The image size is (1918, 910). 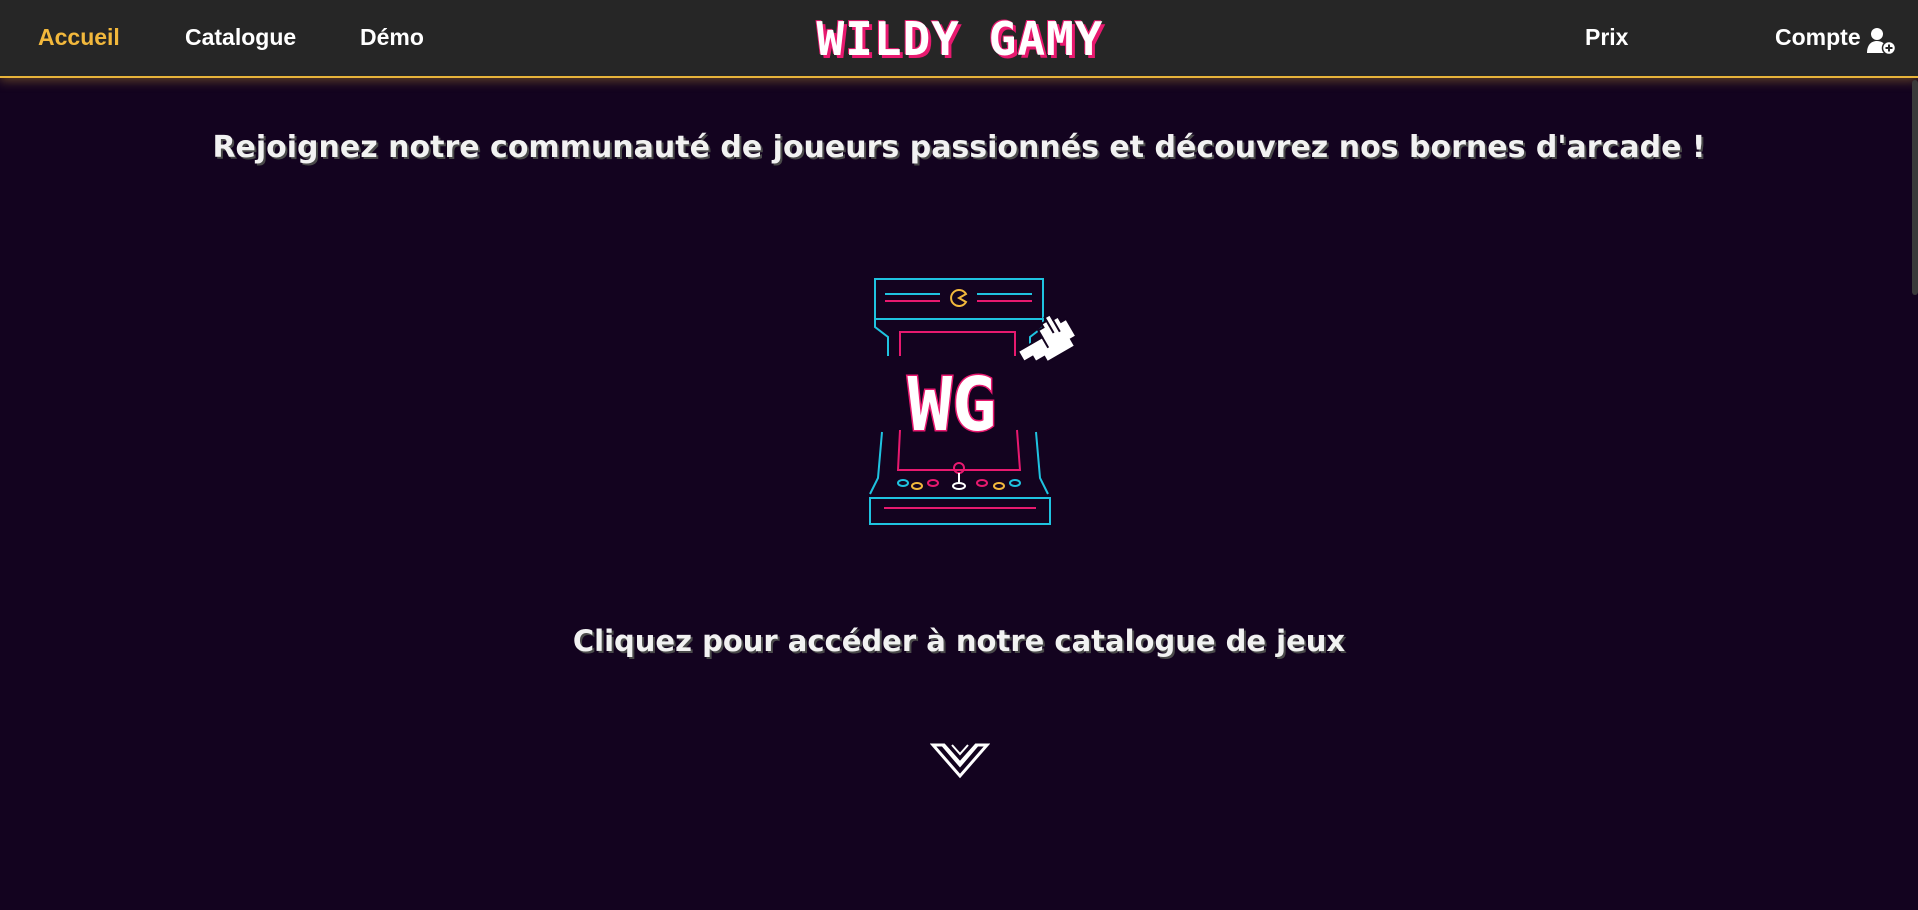 What do you see at coordinates (1915, 187) in the screenshot?
I see `page-scrollbar` at bounding box center [1915, 187].